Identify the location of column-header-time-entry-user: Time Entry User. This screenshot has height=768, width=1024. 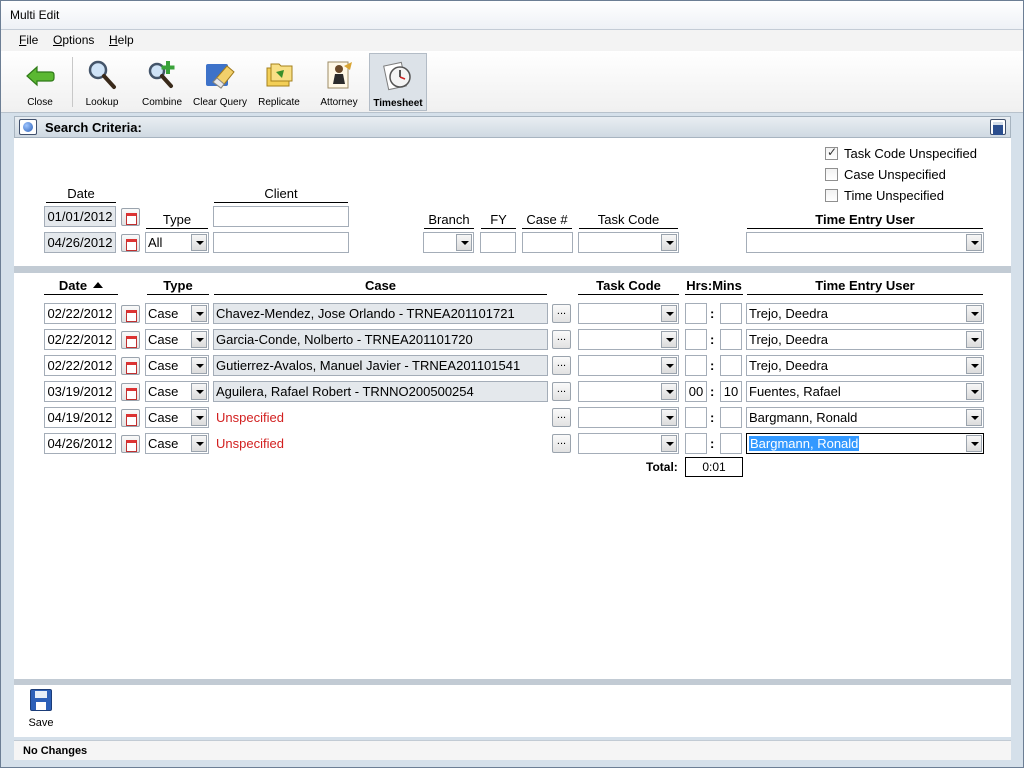
(865, 286).